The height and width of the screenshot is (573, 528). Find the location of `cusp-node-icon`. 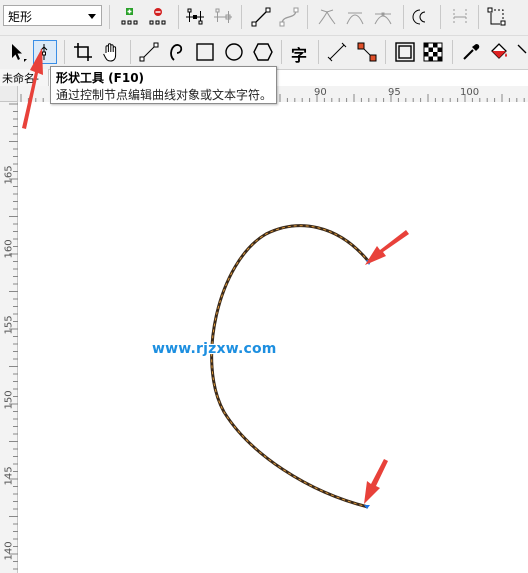

cusp-node-icon is located at coordinates (327, 17).